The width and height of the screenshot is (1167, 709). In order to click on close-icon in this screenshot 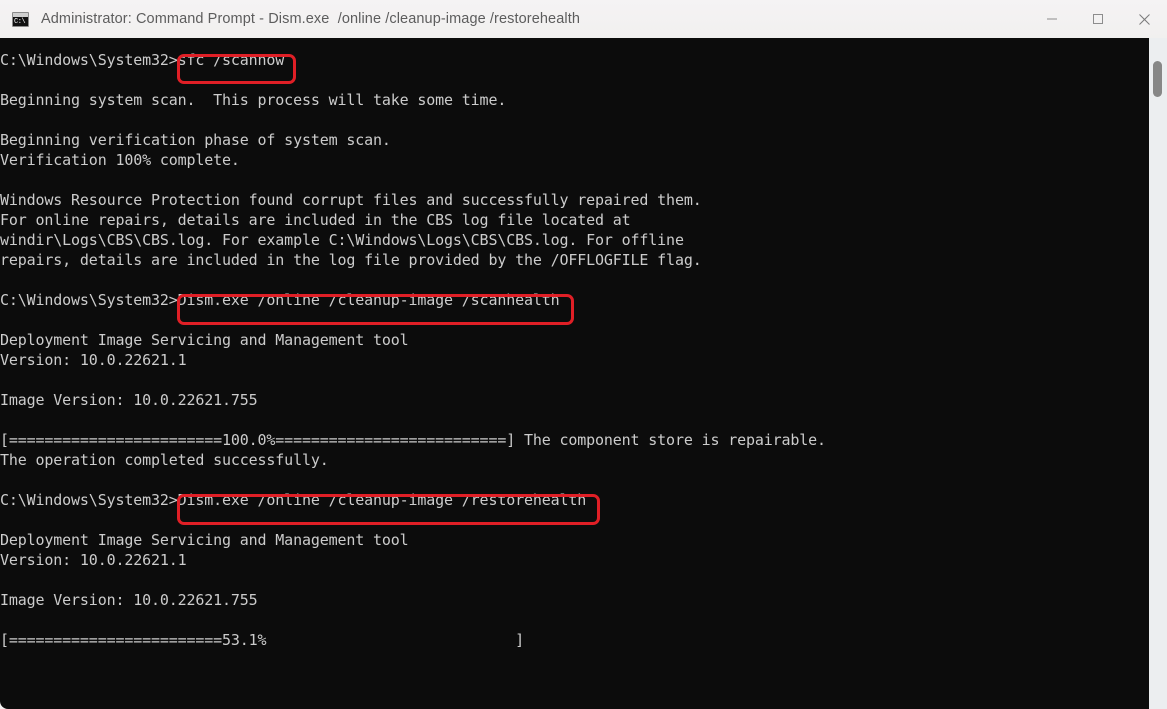, I will do `click(1144, 19)`.